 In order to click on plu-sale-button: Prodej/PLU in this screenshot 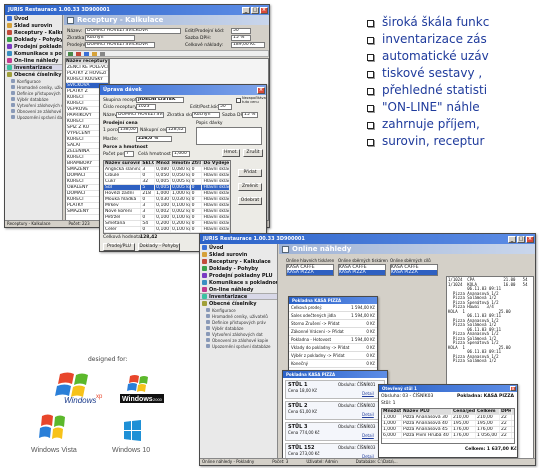, I will do `click(119, 247)`.